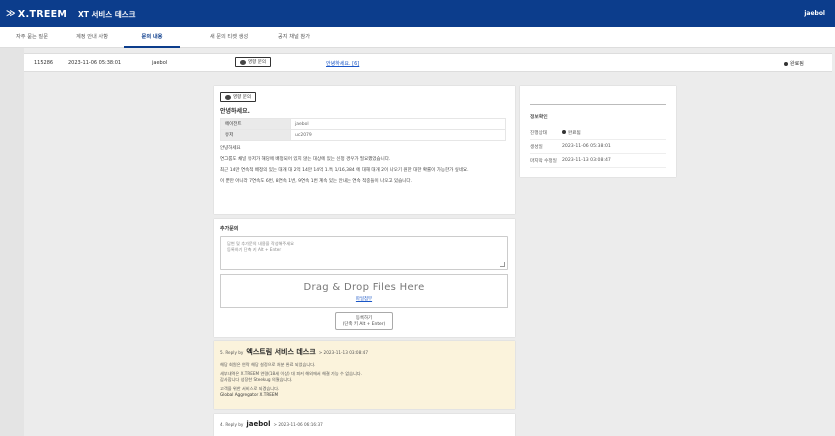 The height and width of the screenshot is (436, 835). Describe the element at coordinates (42, 14) in the screenshot. I see `logo-text: X.TREEM` at that location.